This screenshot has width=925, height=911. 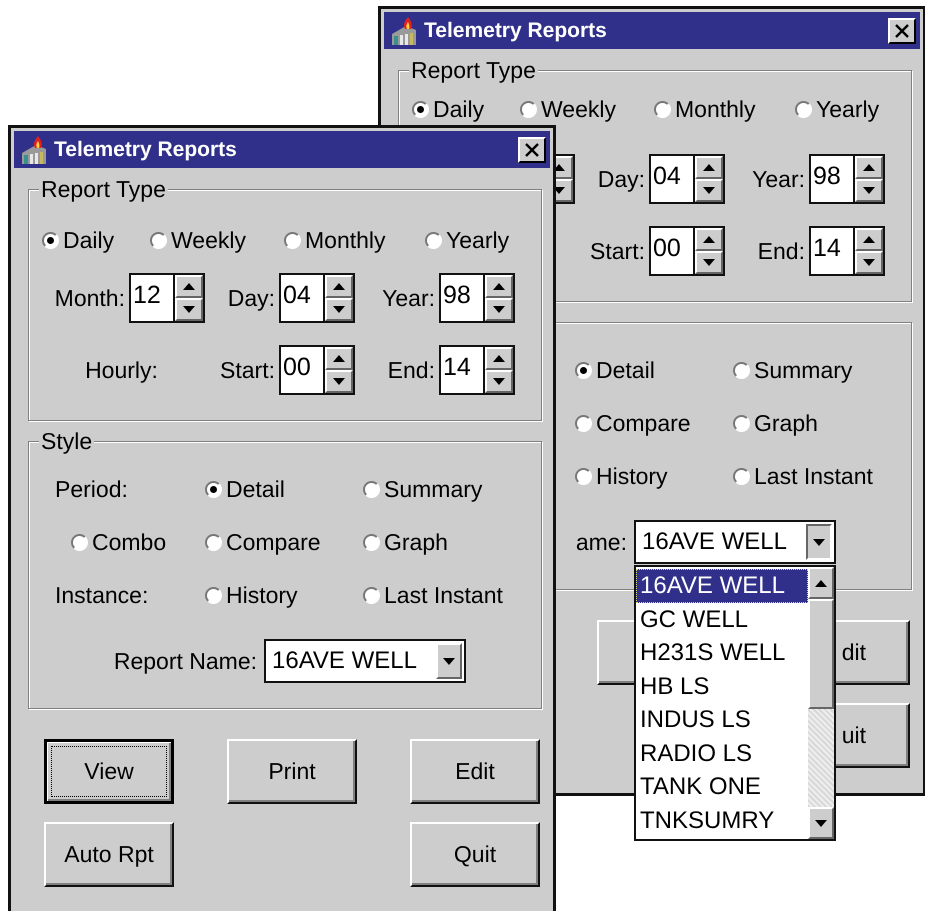 I want to click on field-label: Instance:, so click(x=101, y=595).